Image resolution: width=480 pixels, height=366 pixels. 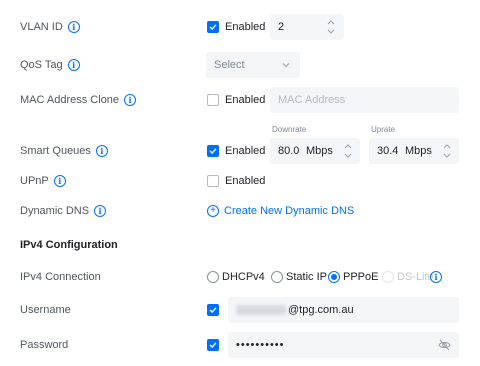 I want to click on password-label: Password, so click(x=44, y=345).